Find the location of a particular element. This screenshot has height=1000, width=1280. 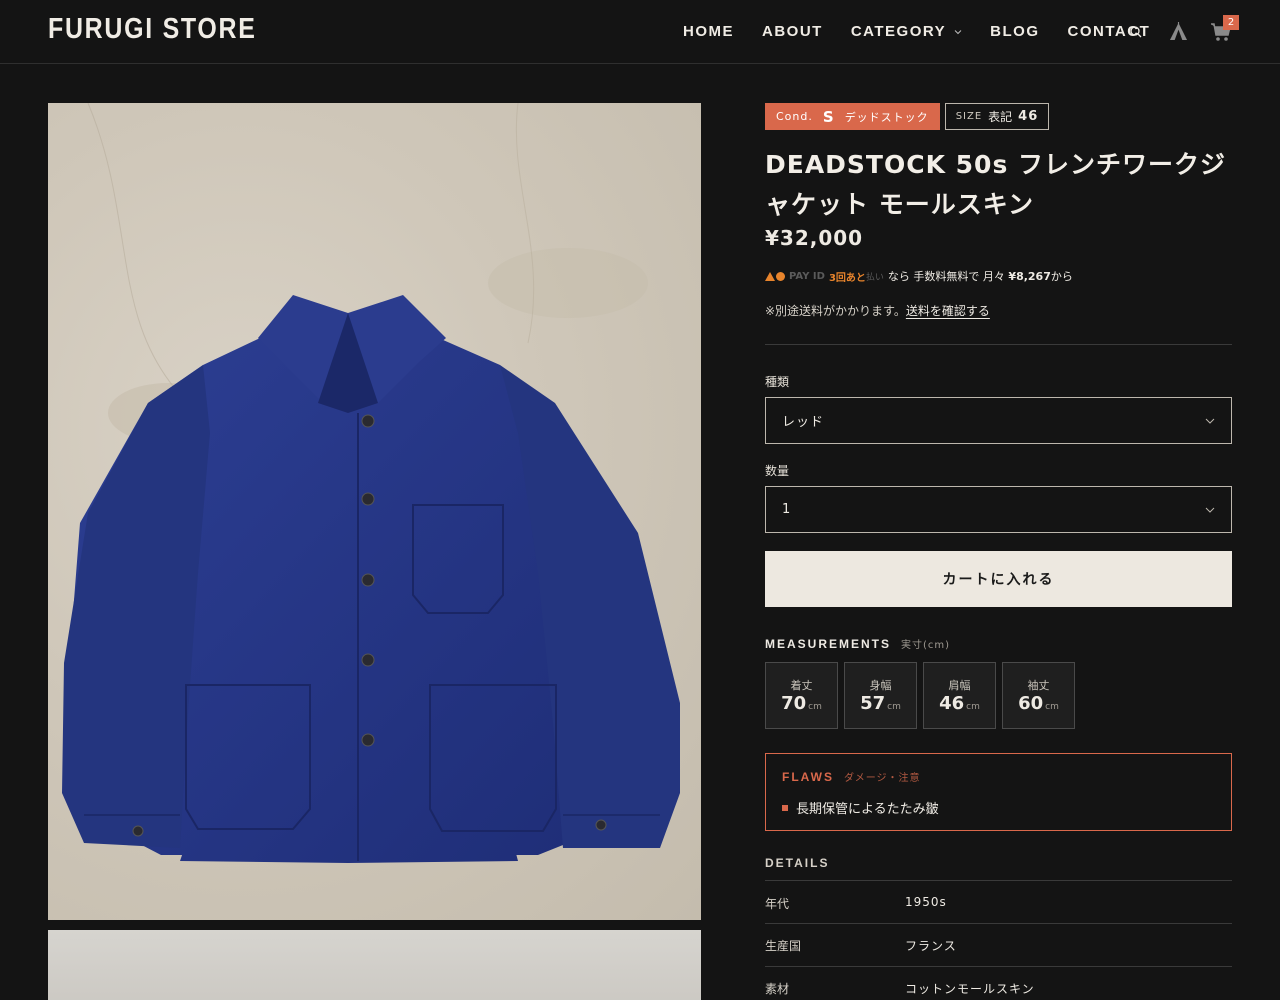

details-title: DETAILS is located at coordinates (797, 863).